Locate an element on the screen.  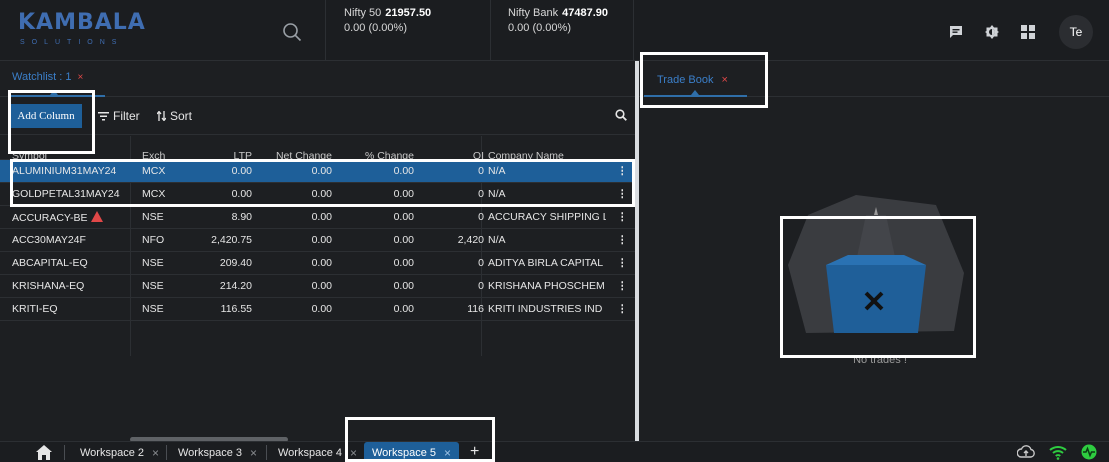
index-nifty50: Nifty 50 21957.50 0.00 (0.00%) is located at coordinates (387, 21).